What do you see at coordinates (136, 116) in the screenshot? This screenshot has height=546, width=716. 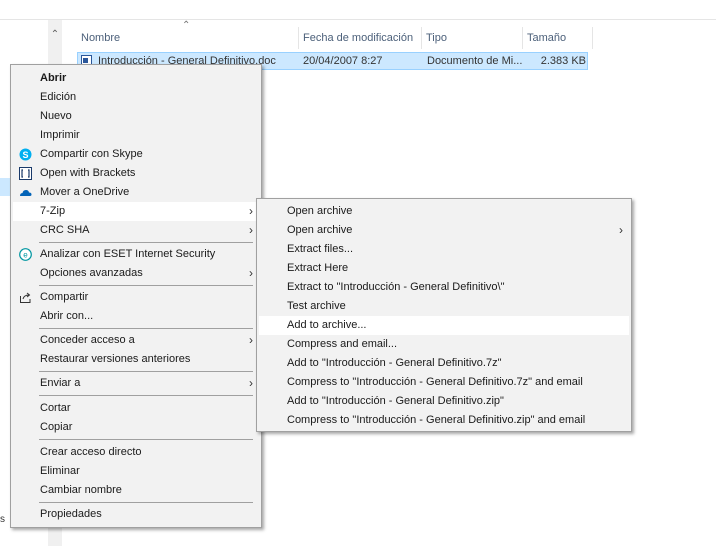 I see `menu-item-nuevo: Nuevo` at bounding box center [136, 116].